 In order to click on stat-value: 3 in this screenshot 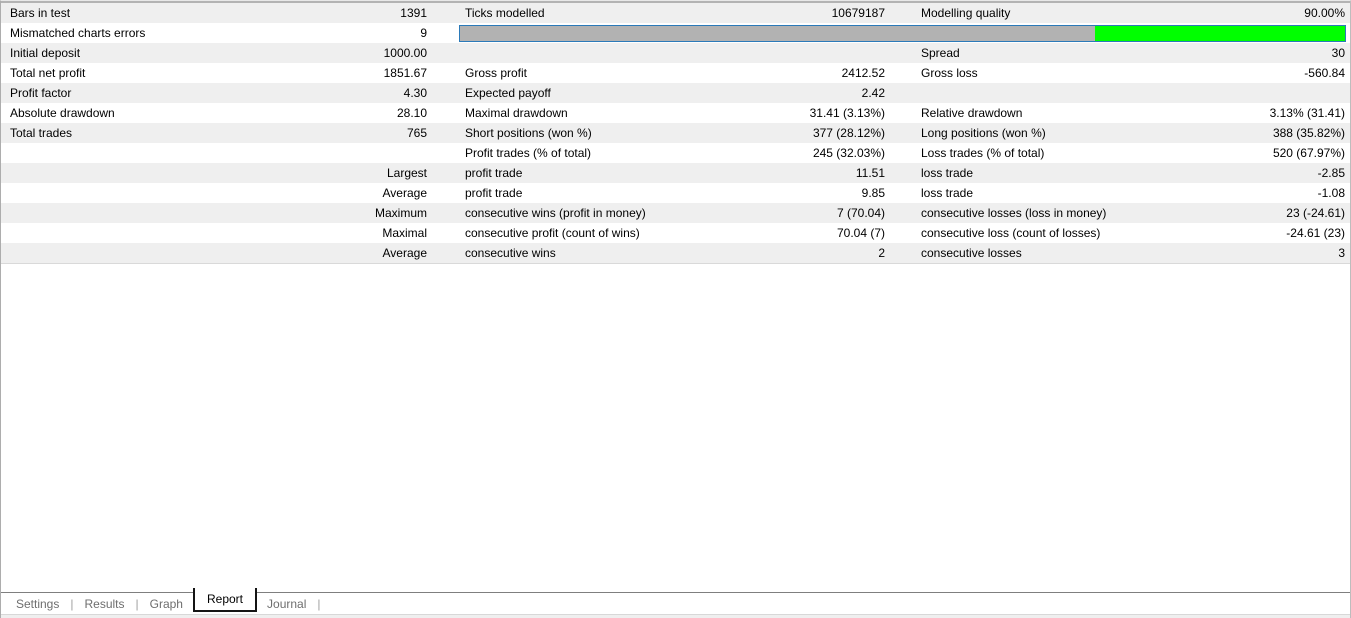, I will do `click(1341, 253)`.